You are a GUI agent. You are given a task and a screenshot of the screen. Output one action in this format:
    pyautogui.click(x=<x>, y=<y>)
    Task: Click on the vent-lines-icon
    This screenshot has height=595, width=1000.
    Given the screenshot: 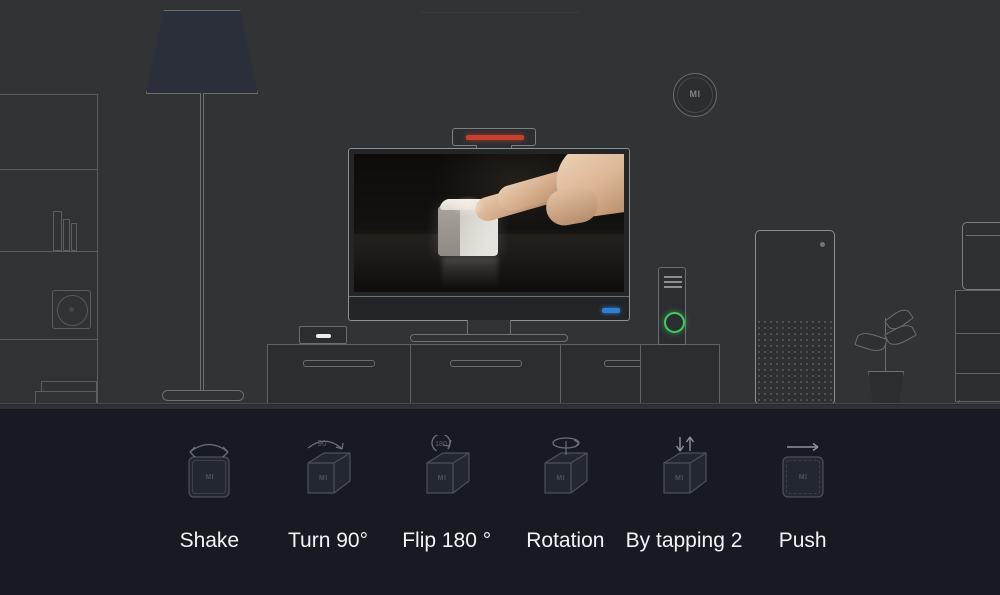 What is the action you would take?
    pyautogui.click(x=673, y=282)
    